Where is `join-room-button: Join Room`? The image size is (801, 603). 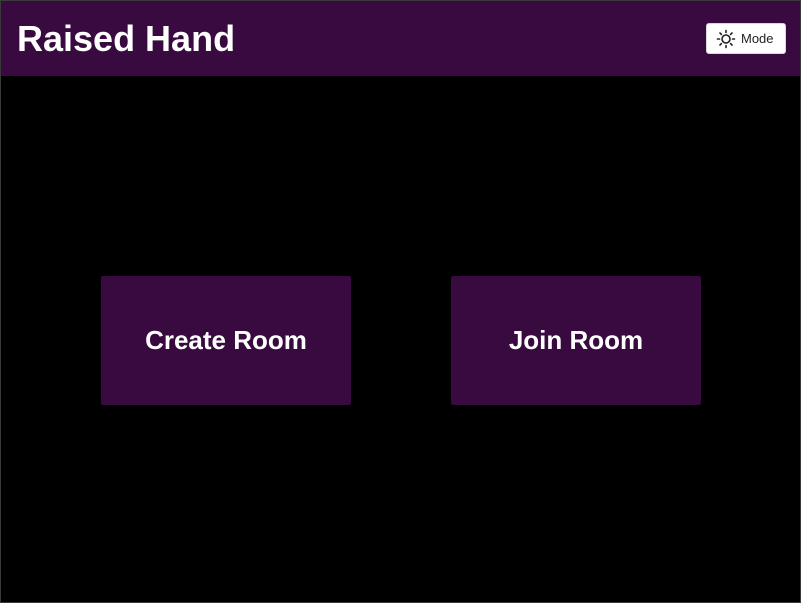 join-room-button: Join Room is located at coordinates (576, 340).